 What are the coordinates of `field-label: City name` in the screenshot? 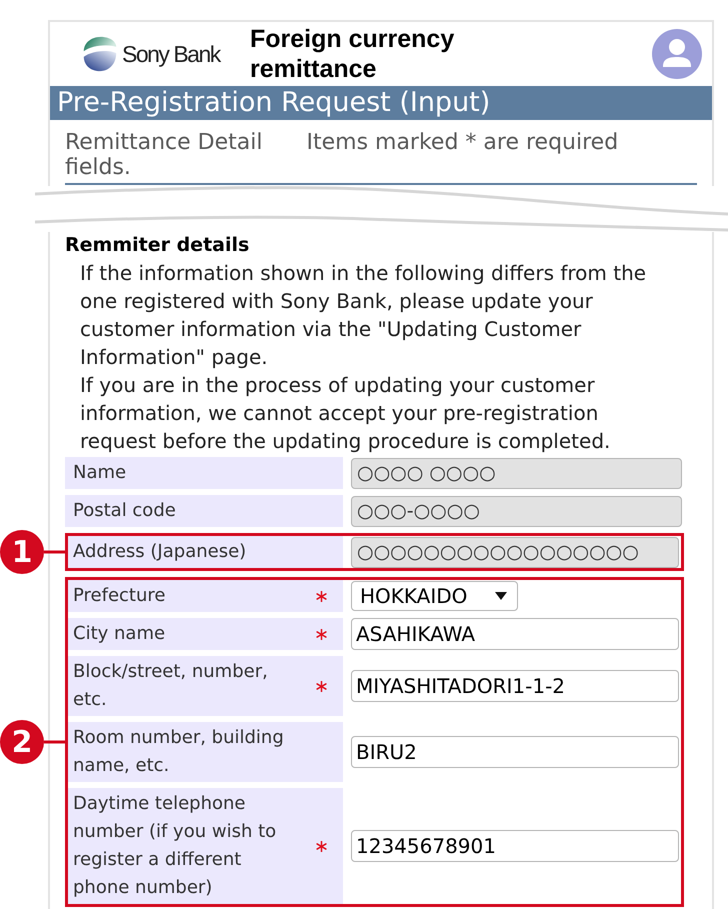 It's located at (119, 634).